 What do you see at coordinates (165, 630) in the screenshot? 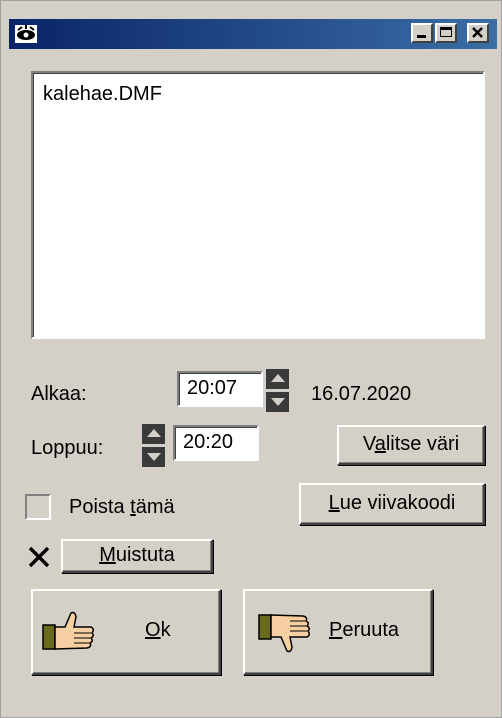
I see `button-label: k` at bounding box center [165, 630].